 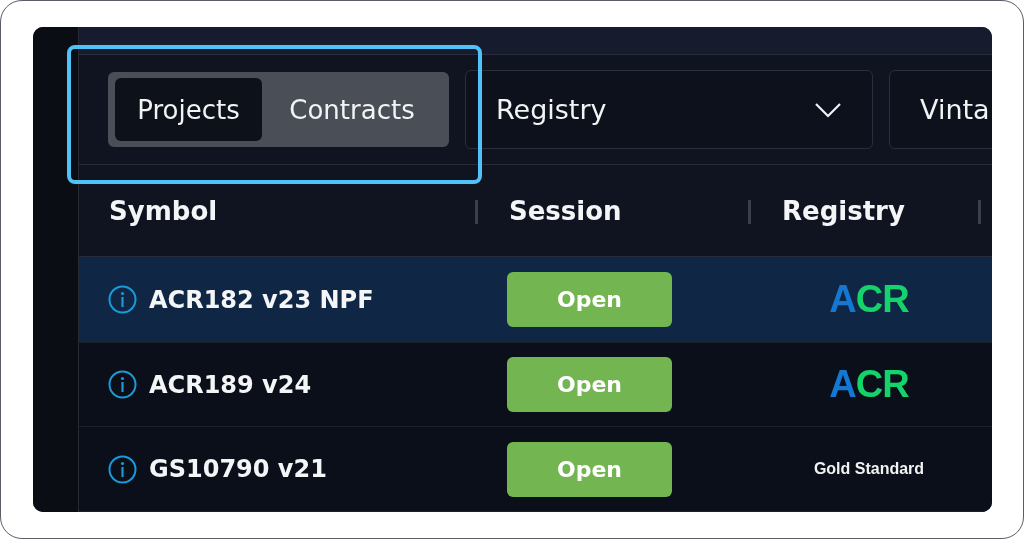 What do you see at coordinates (277, 300) in the screenshot?
I see `table-cell: ACR182 v23 NPF` at bounding box center [277, 300].